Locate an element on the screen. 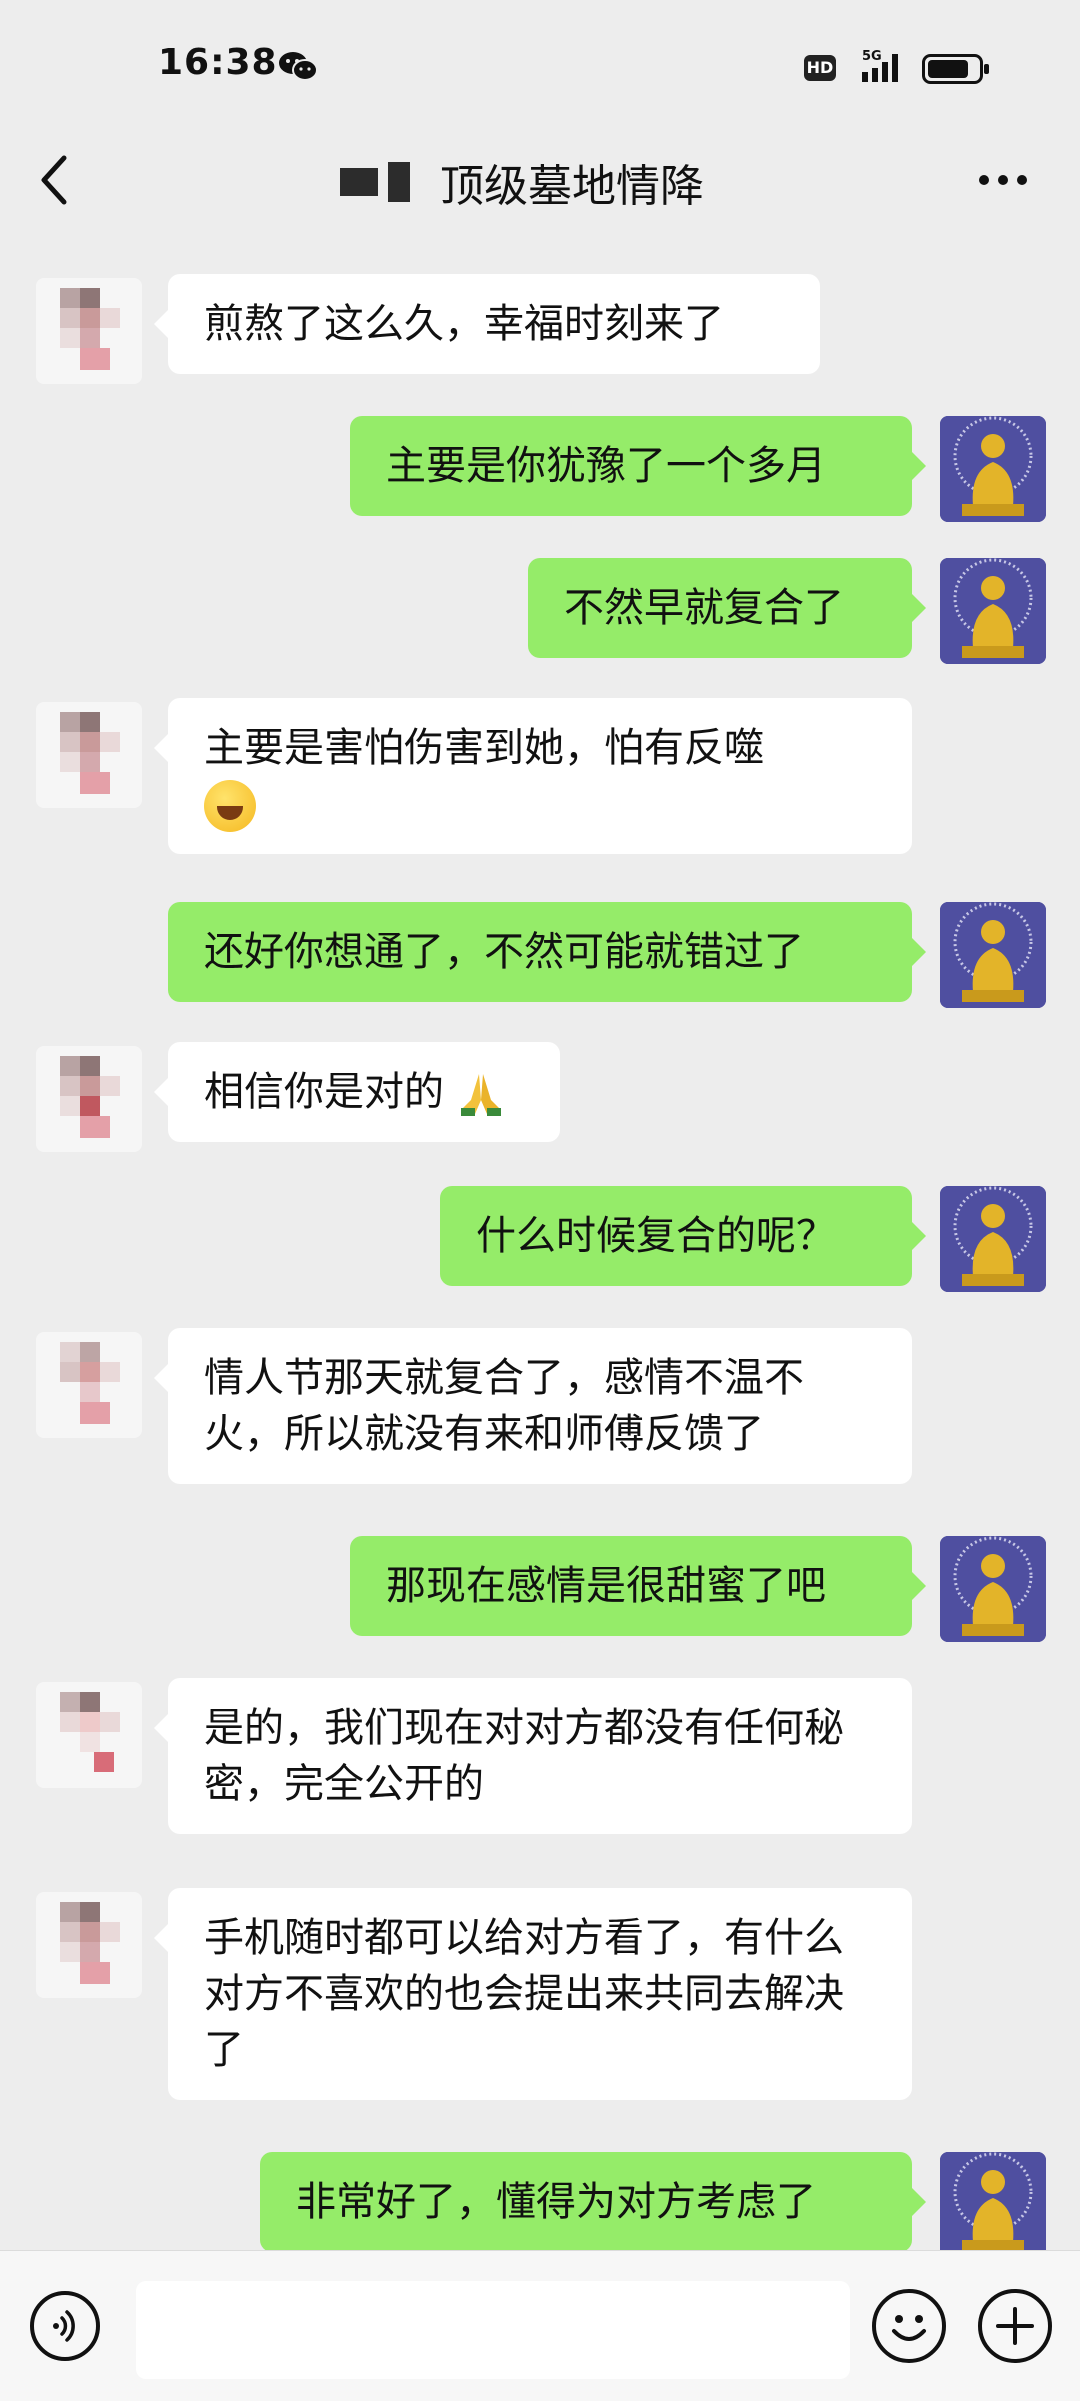 The width and height of the screenshot is (1080, 2401). emoji-button is located at coordinates (909, 2326).